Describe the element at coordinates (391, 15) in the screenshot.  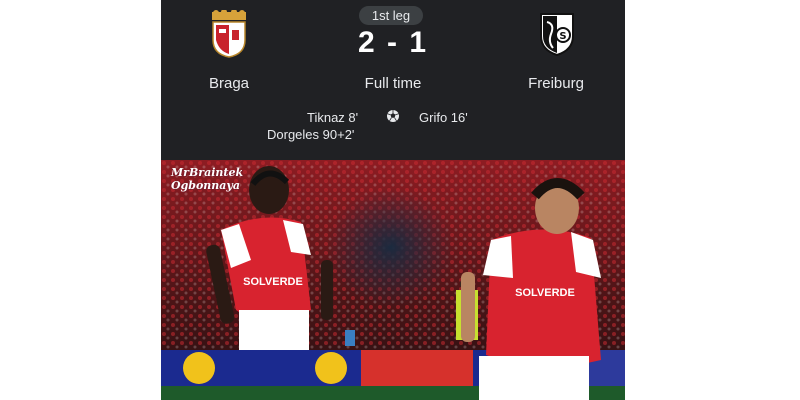
I see `leg-badge: 1st leg` at that location.